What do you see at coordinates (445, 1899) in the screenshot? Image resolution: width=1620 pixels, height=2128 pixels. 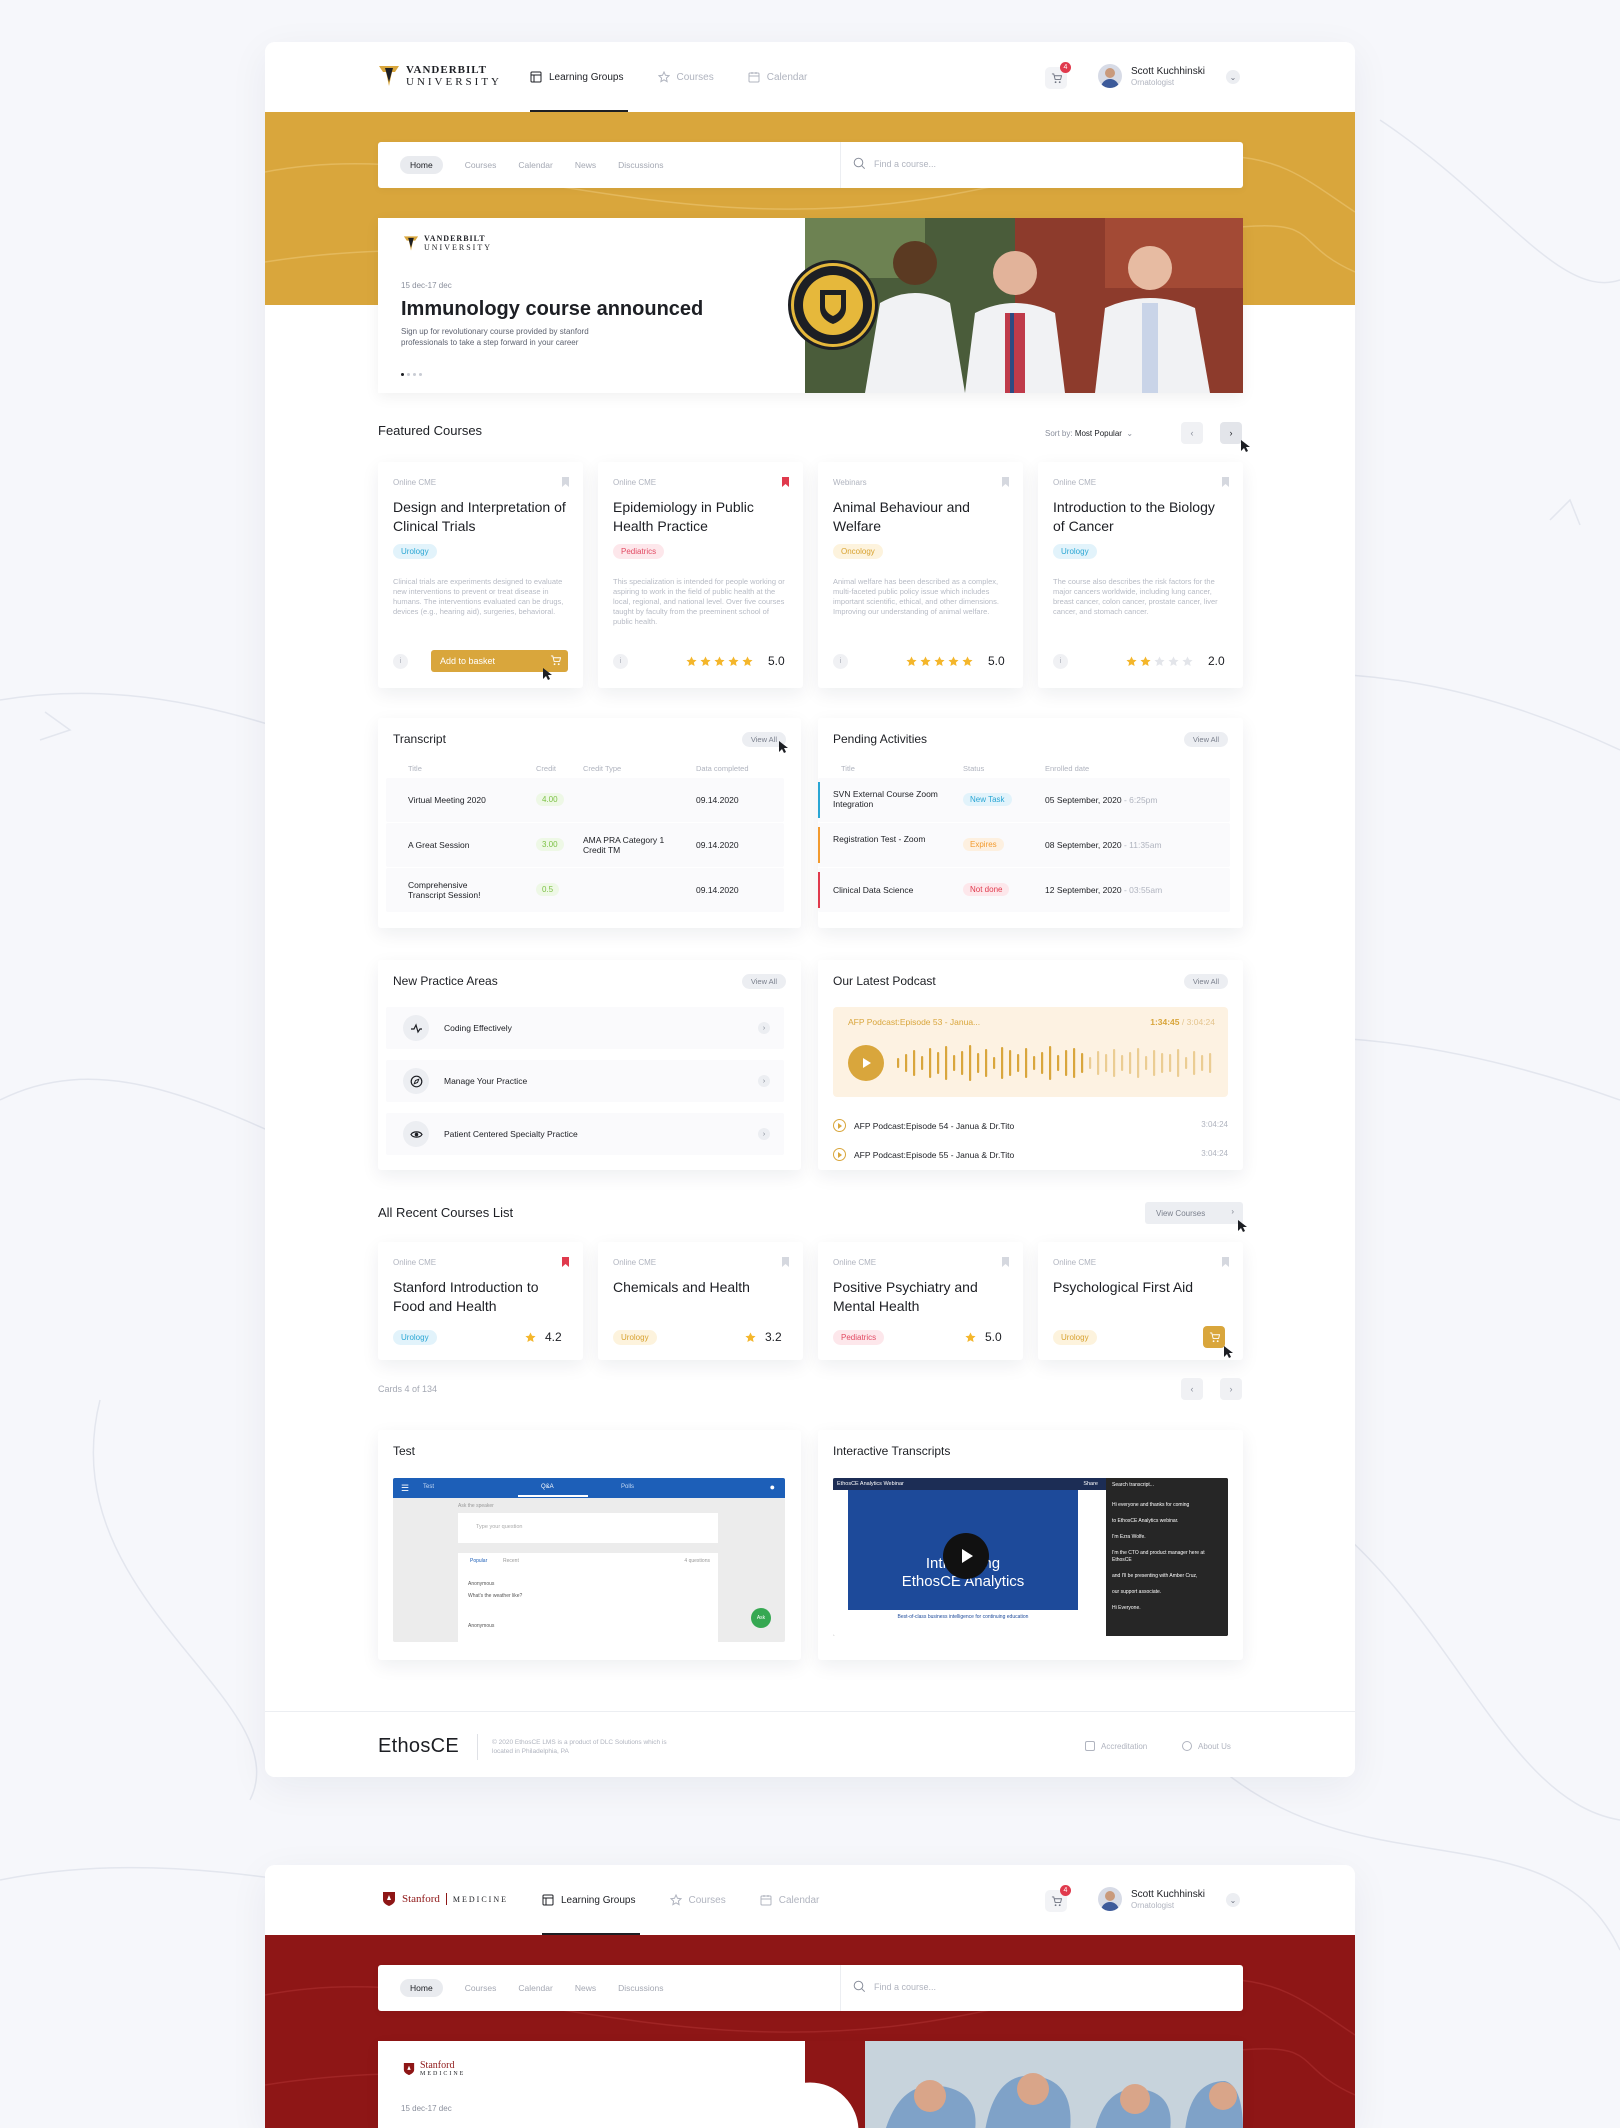 I see `stanford-logo: Stanford MEDICINE` at bounding box center [445, 1899].